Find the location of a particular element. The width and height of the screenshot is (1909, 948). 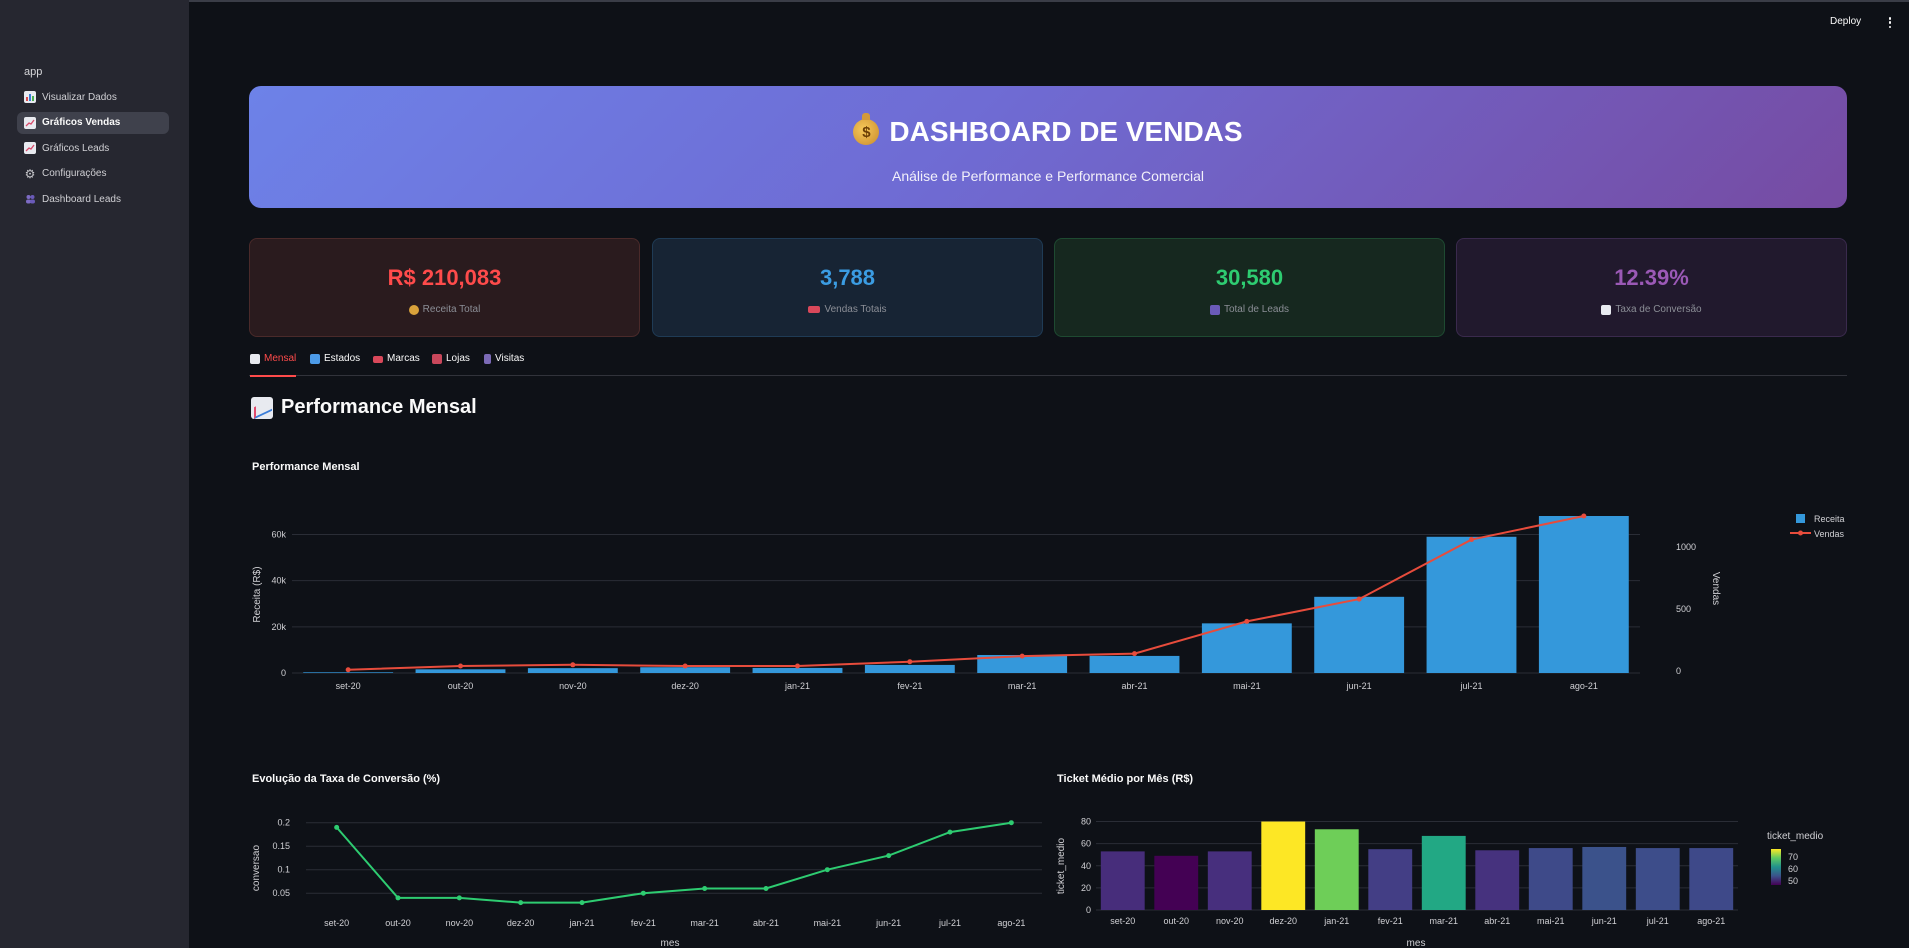

tab-estados: Estados is located at coordinates (335, 363).